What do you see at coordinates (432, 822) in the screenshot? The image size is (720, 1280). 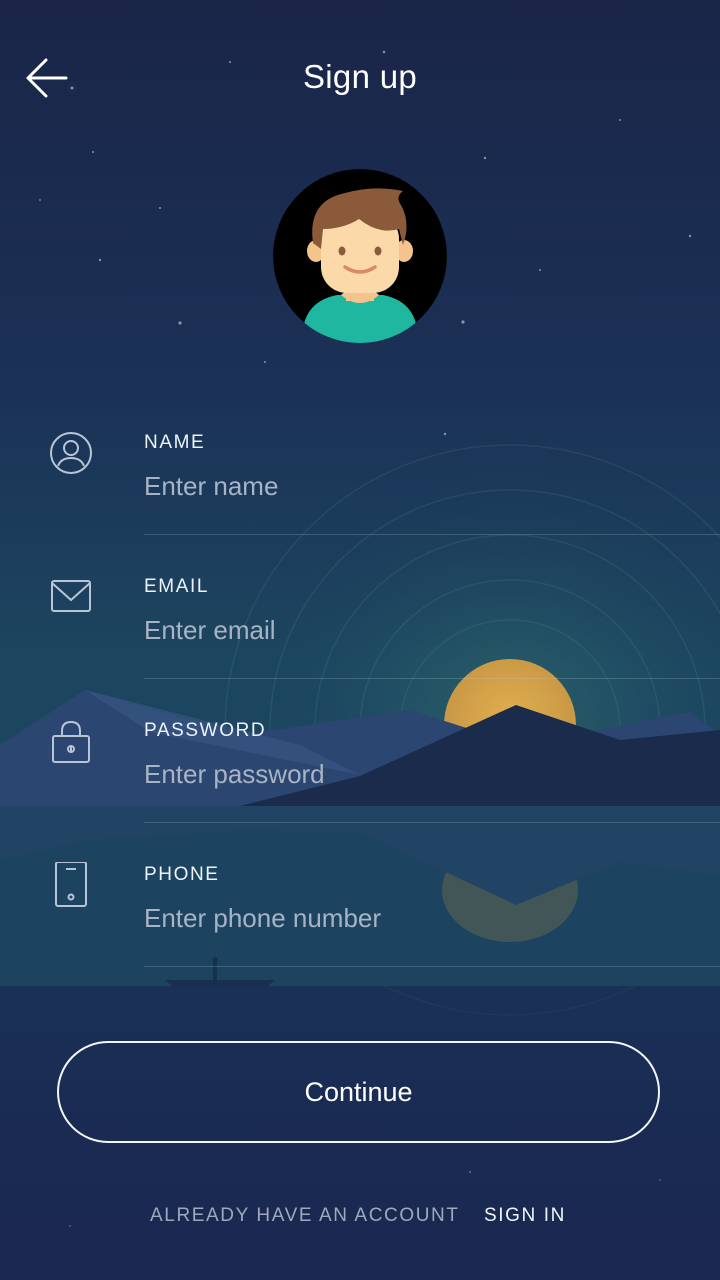 I see `password-divider` at bounding box center [432, 822].